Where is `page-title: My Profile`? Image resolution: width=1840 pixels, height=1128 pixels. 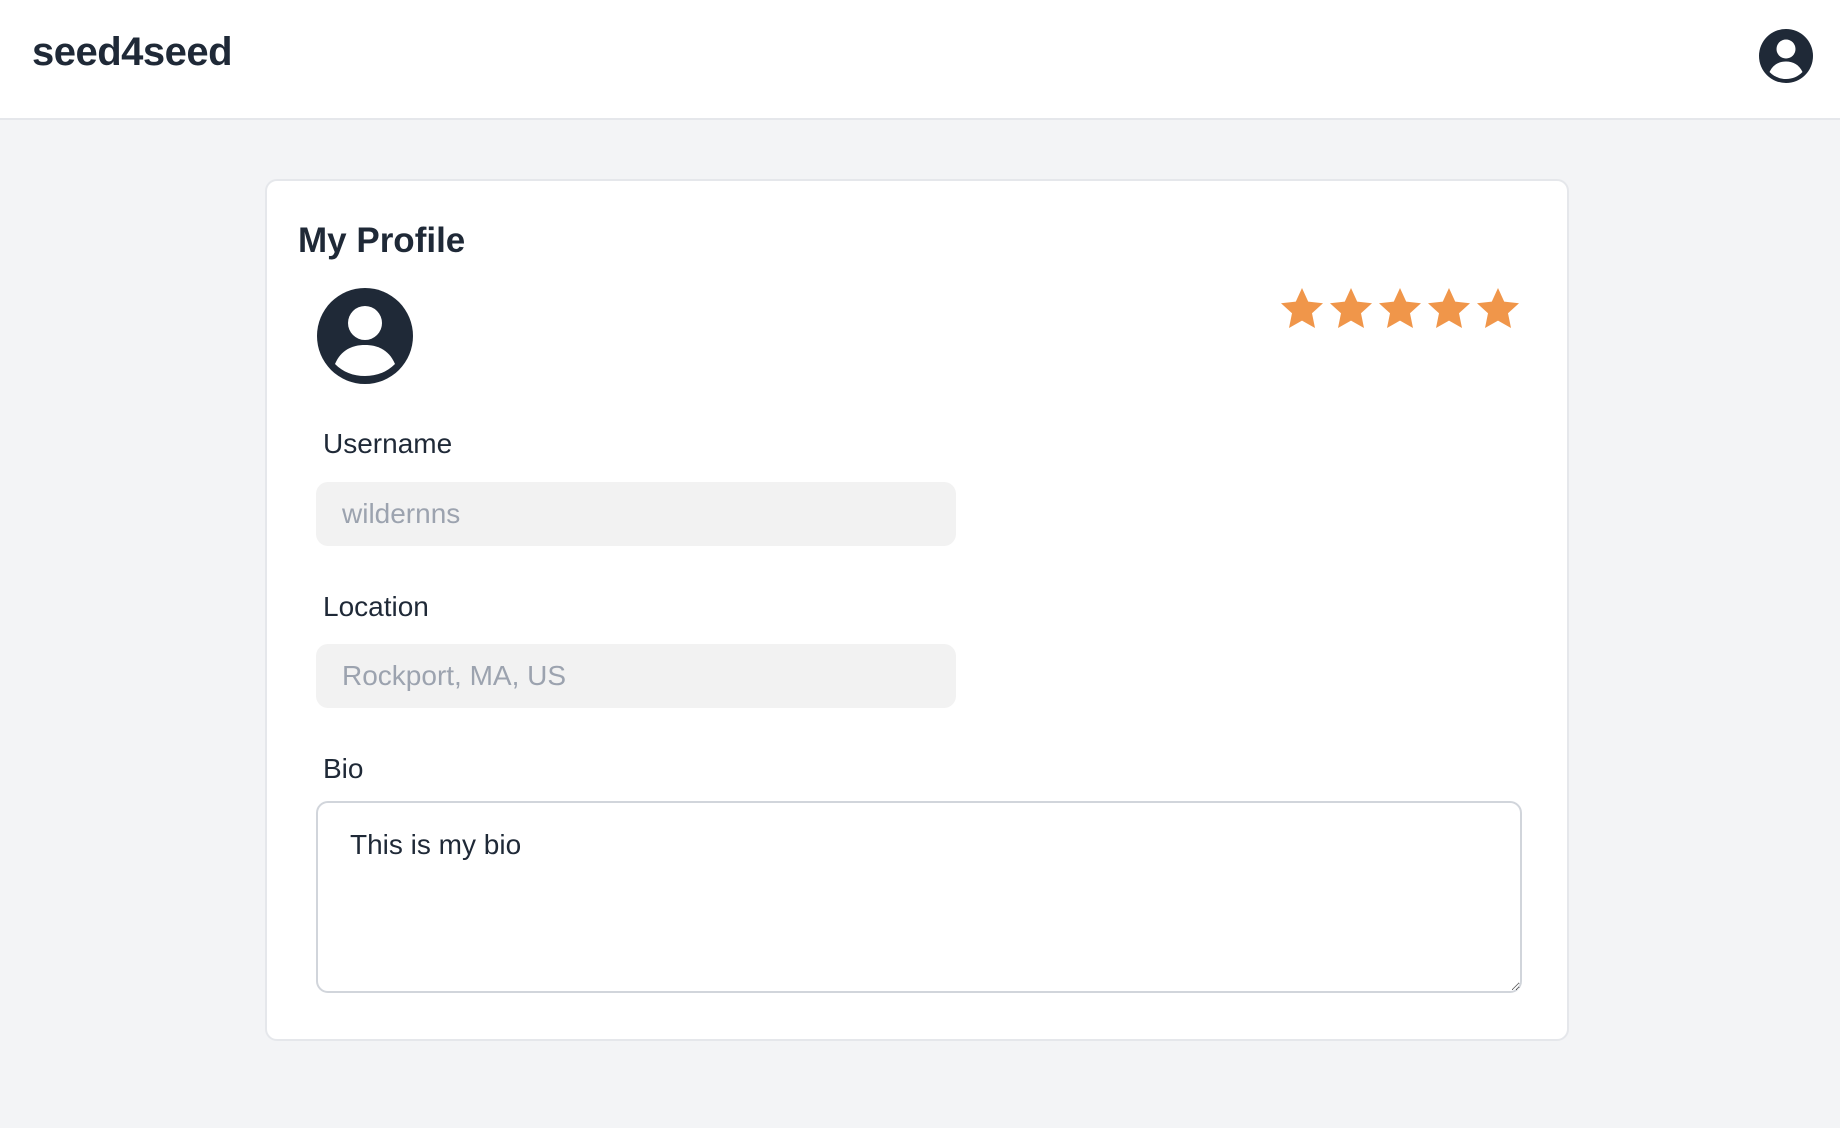 page-title: My Profile is located at coordinates (382, 240).